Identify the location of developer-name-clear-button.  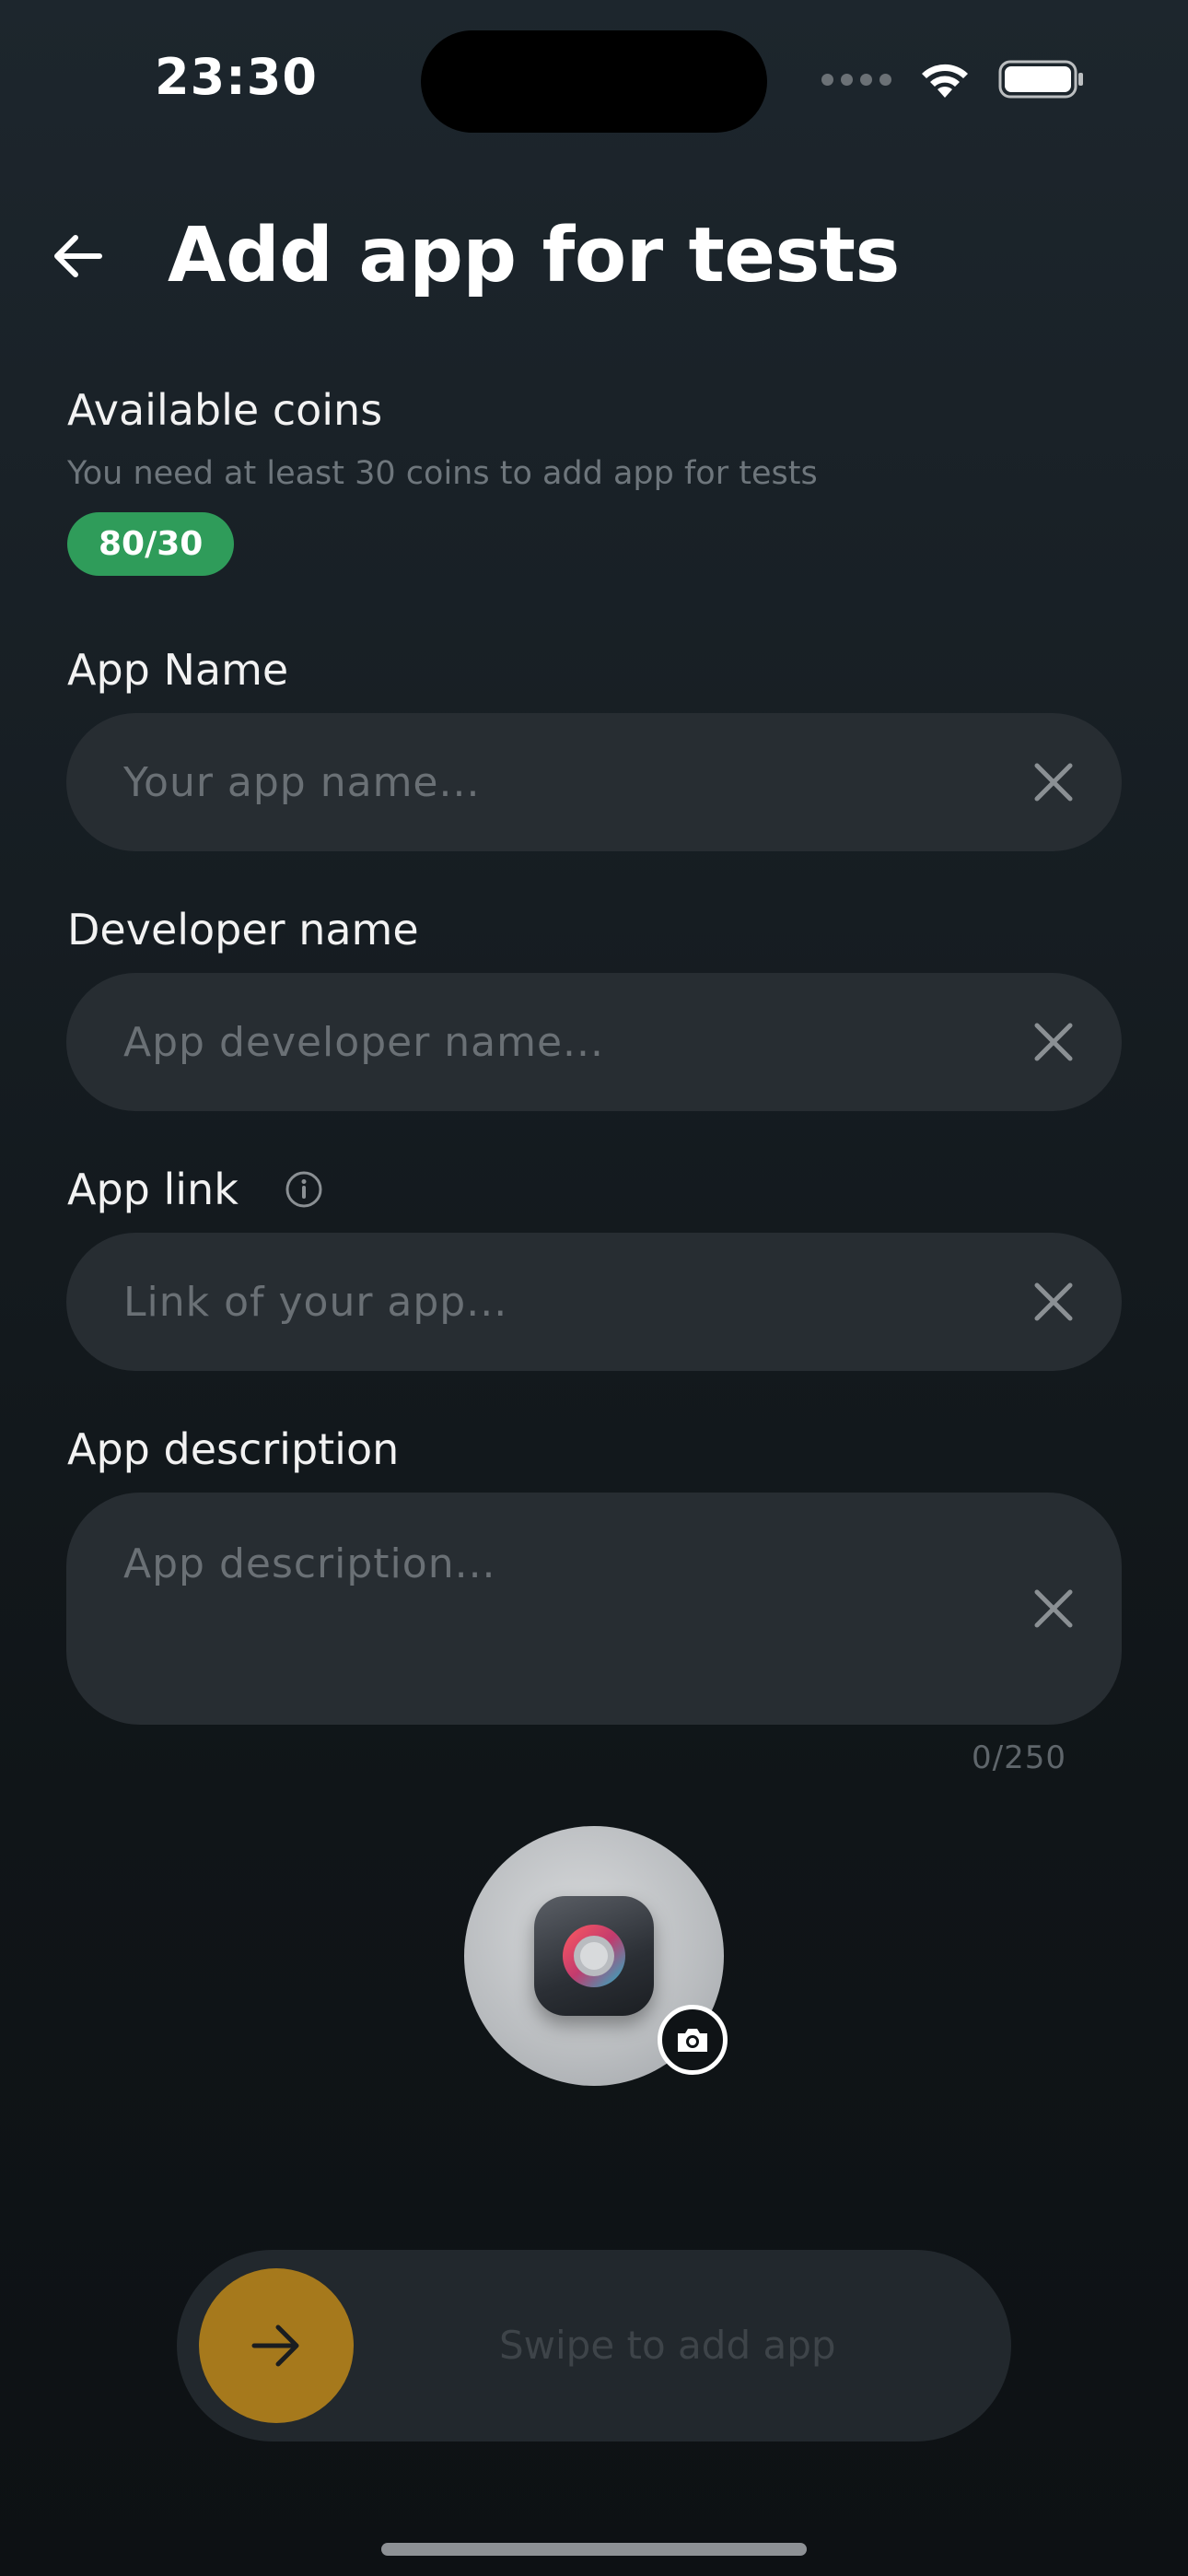
(1053, 1042).